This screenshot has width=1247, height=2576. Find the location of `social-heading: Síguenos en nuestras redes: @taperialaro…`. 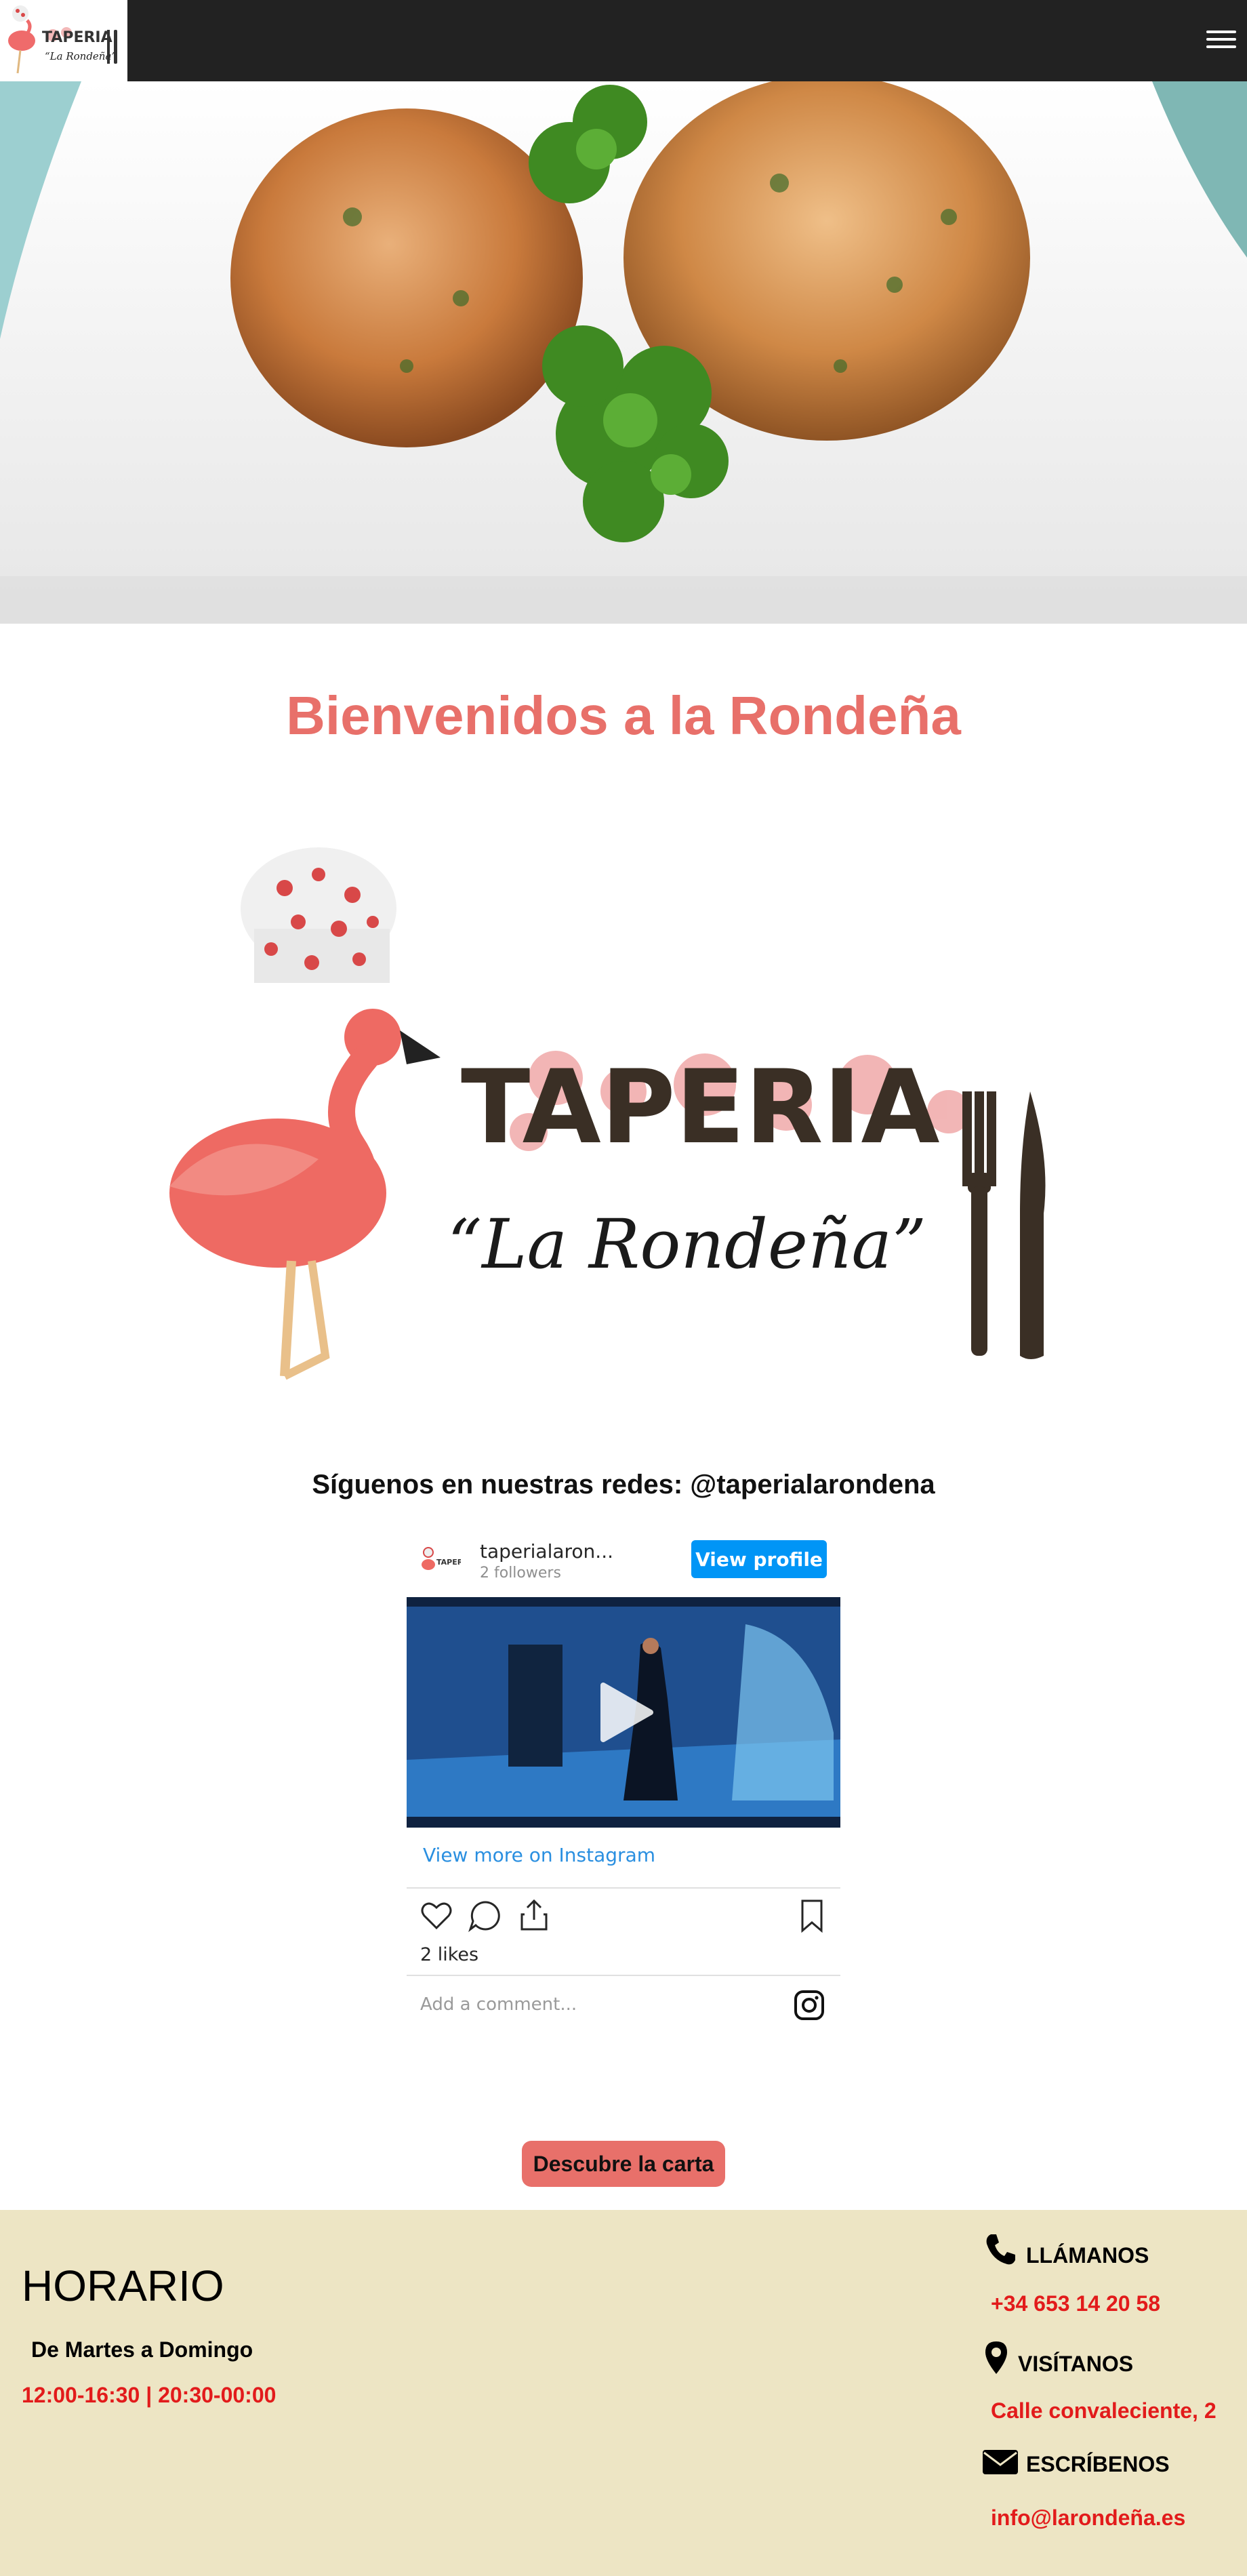

social-heading: Síguenos en nuestras redes: @taperialaro… is located at coordinates (623, 1485).